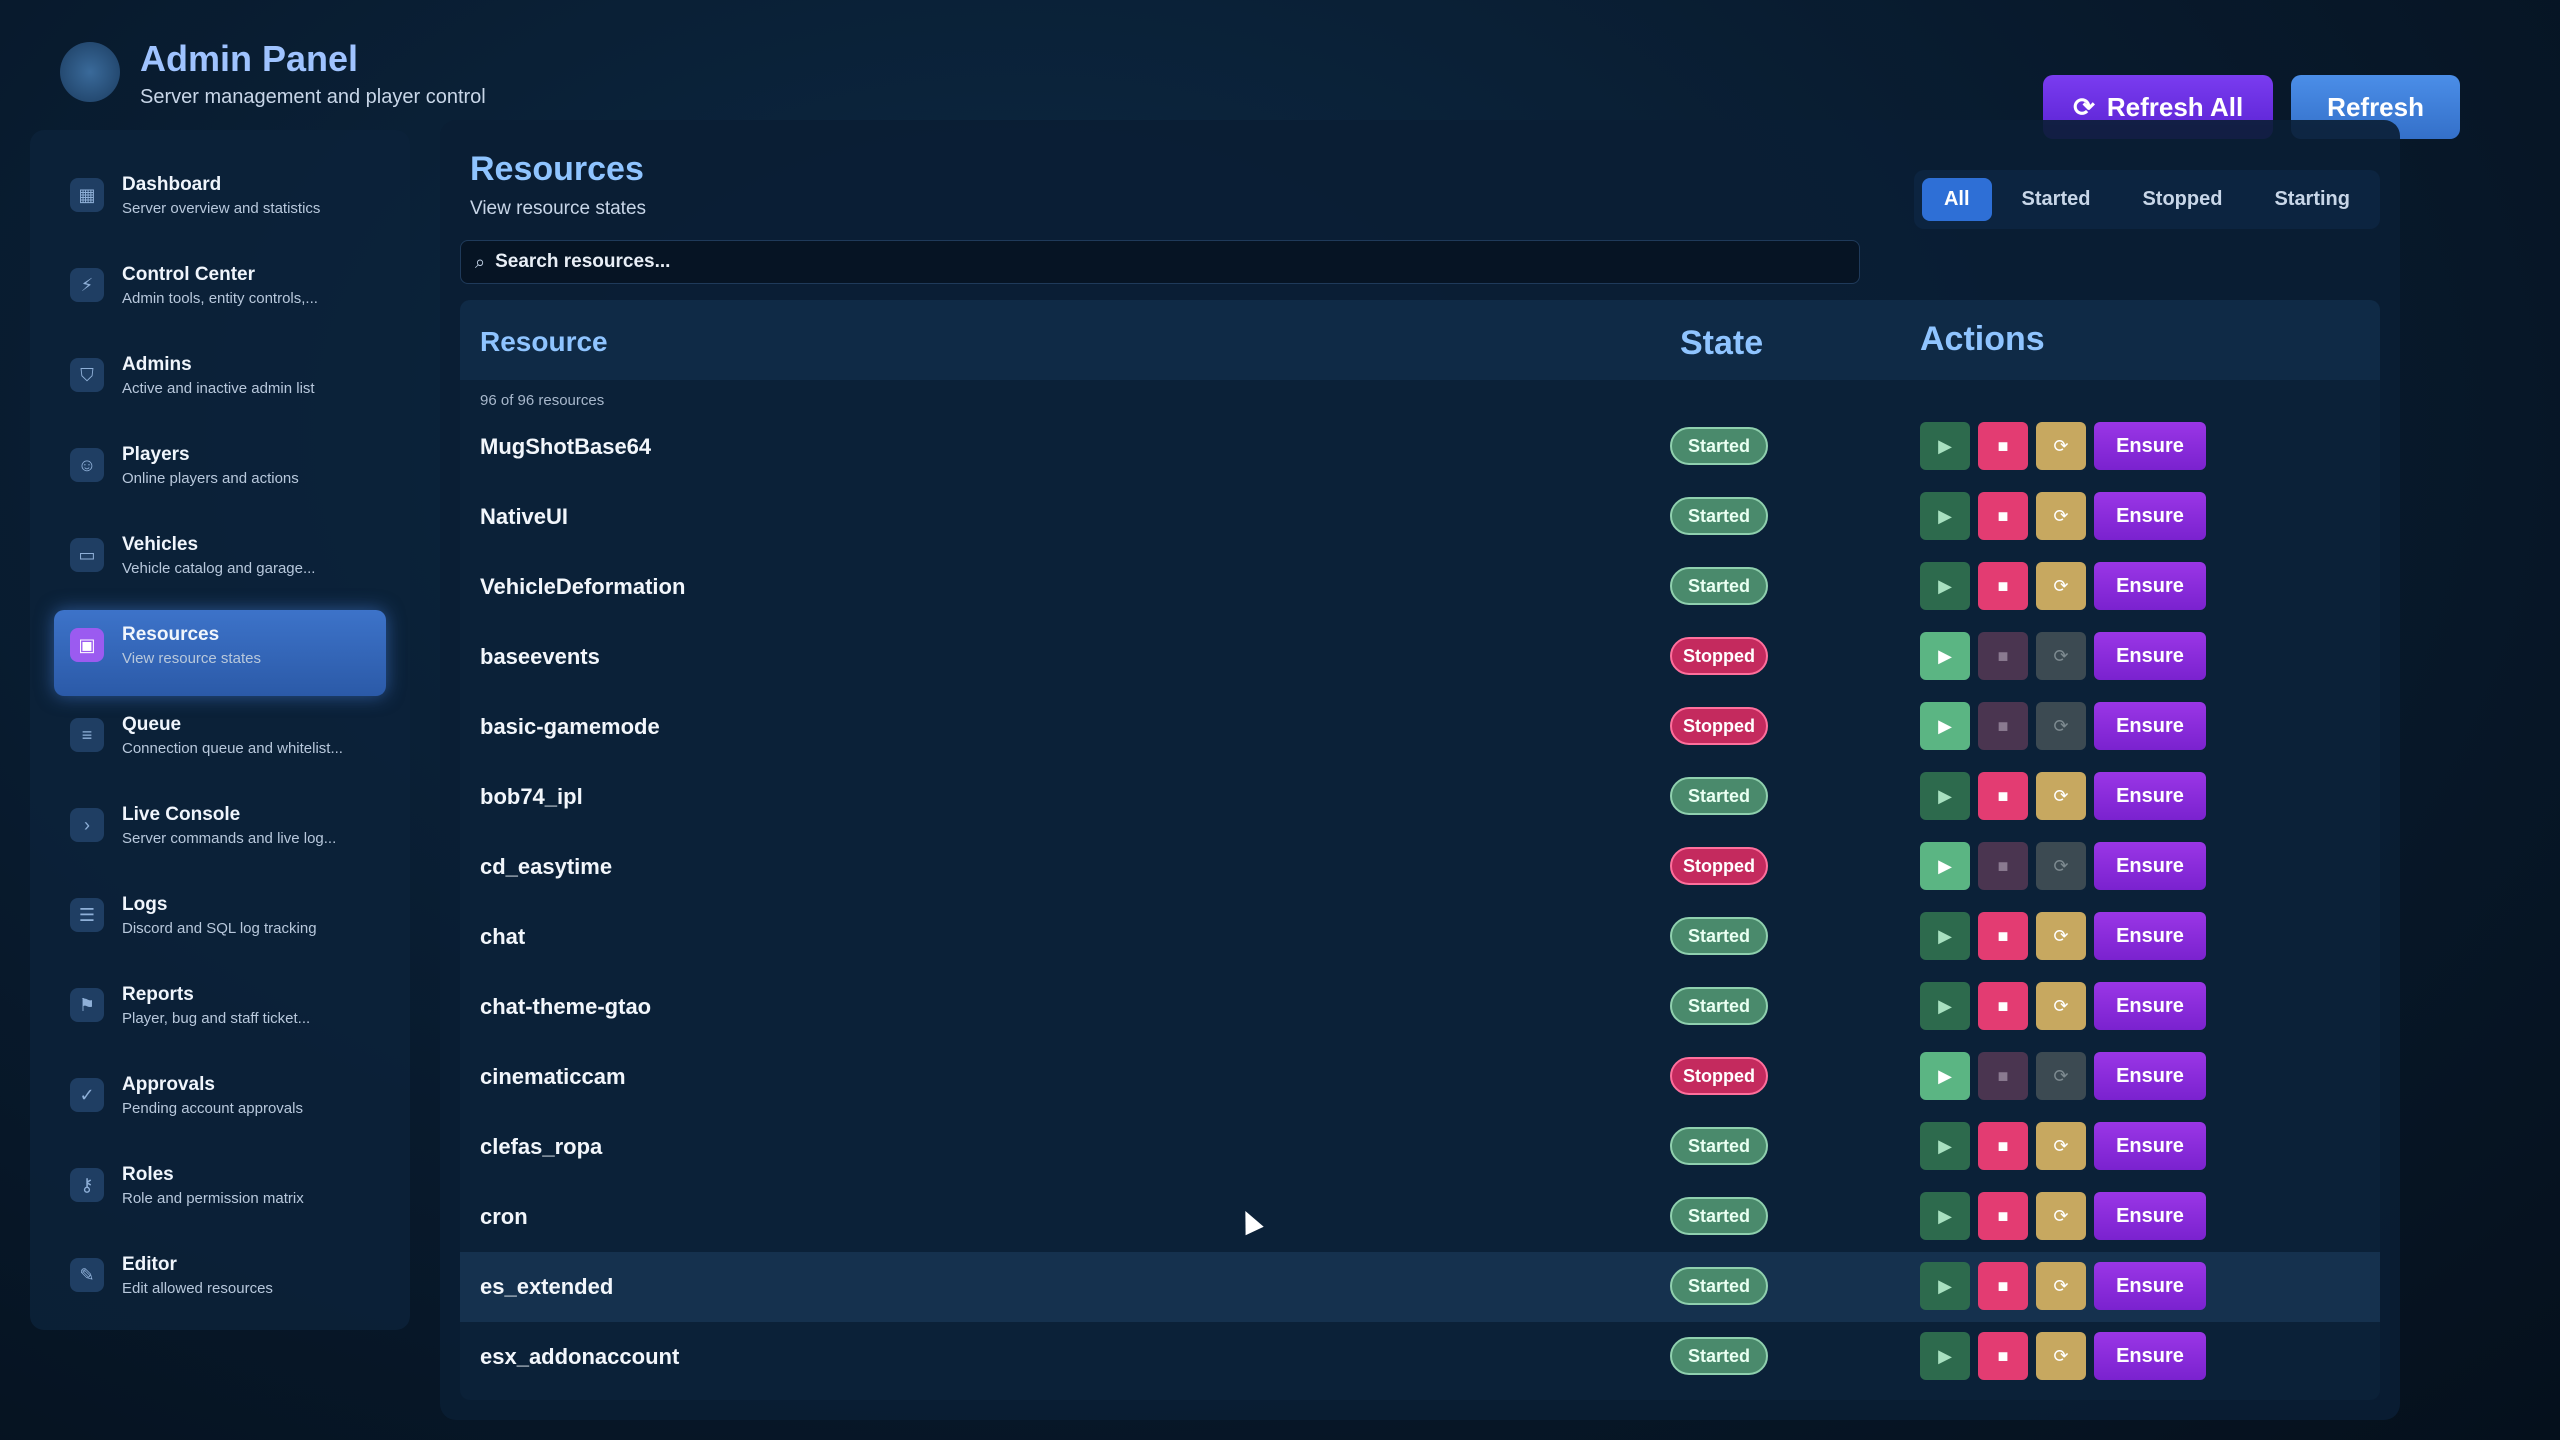 This screenshot has height=1440, width=2560. I want to click on column-header-resource: Resource, so click(544, 341).